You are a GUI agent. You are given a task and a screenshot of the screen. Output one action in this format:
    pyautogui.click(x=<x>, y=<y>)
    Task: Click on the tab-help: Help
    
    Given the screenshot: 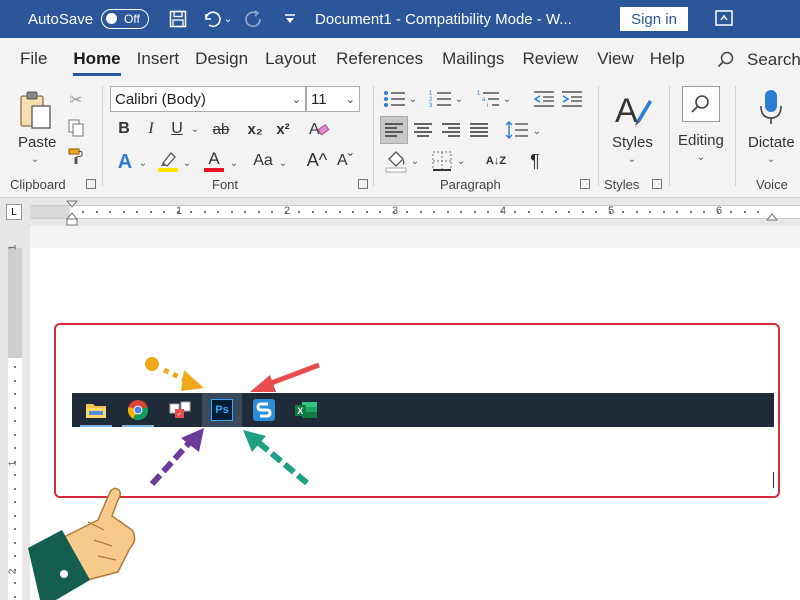 What is the action you would take?
    pyautogui.click(x=667, y=59)
    